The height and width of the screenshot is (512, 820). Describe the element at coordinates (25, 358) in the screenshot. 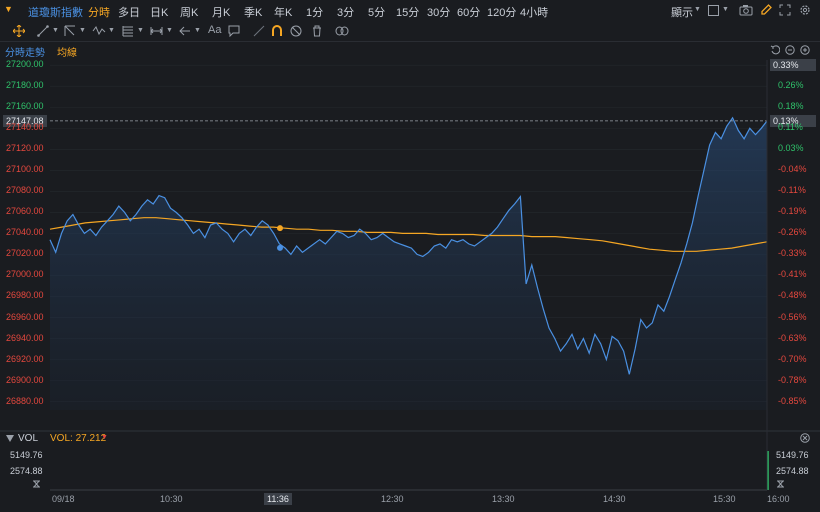

I see `y-tick-label-left: 26920.00` at that location.